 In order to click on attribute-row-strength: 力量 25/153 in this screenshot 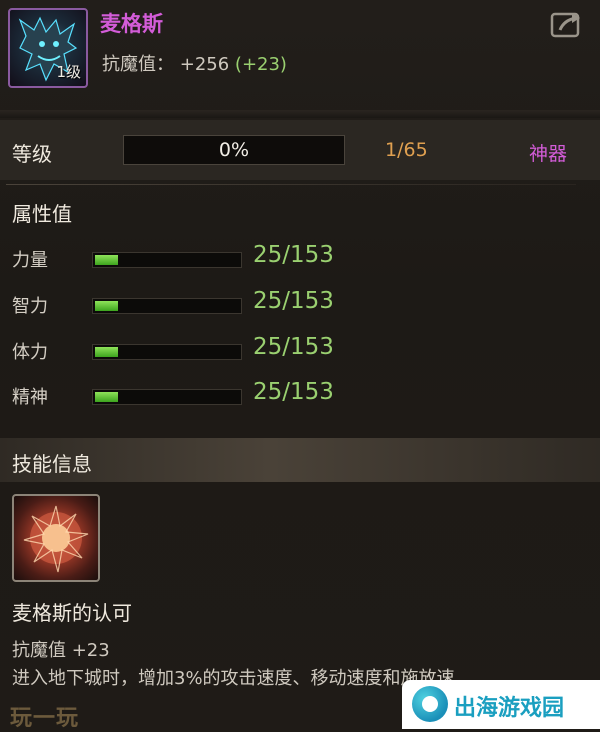, I will do `click(300, 260)`.